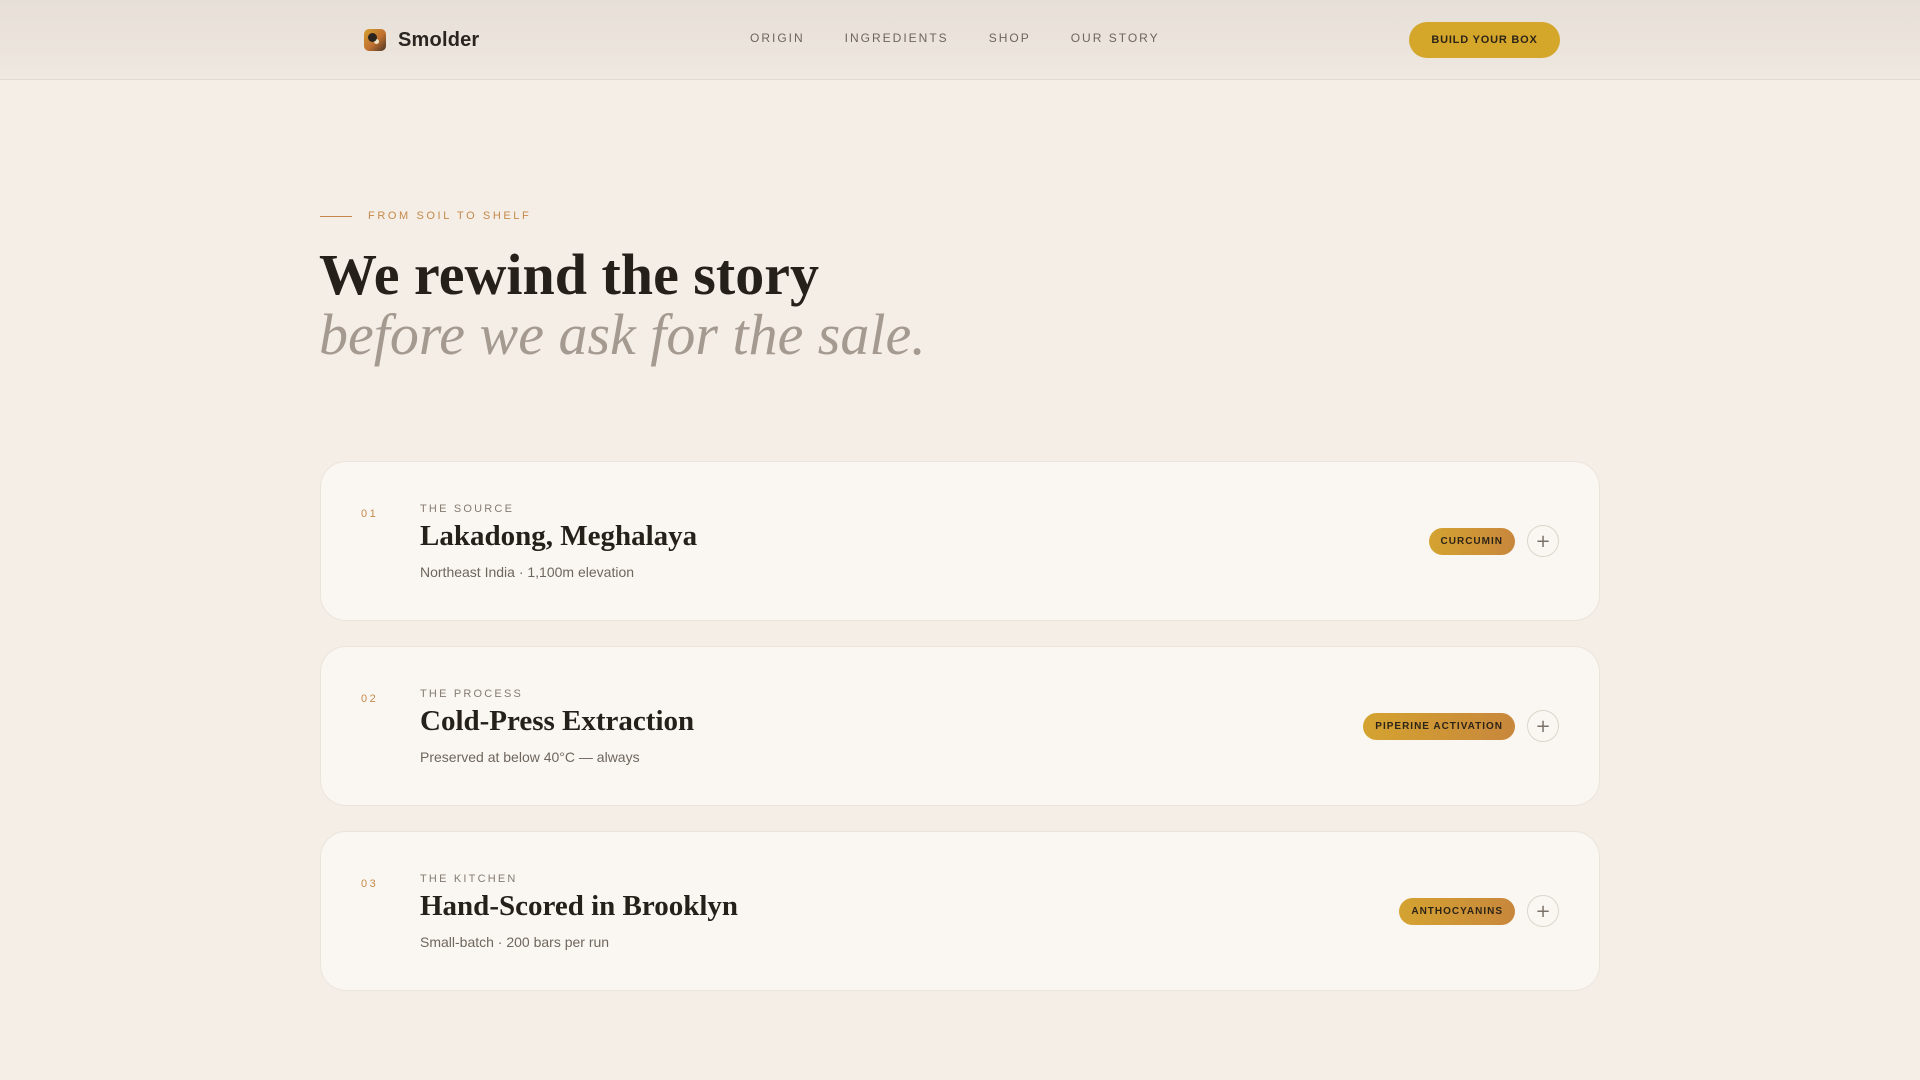  Describe the element at coordinates (375, 40) in the screenshot. I see `brand-logo-icon` at that location.